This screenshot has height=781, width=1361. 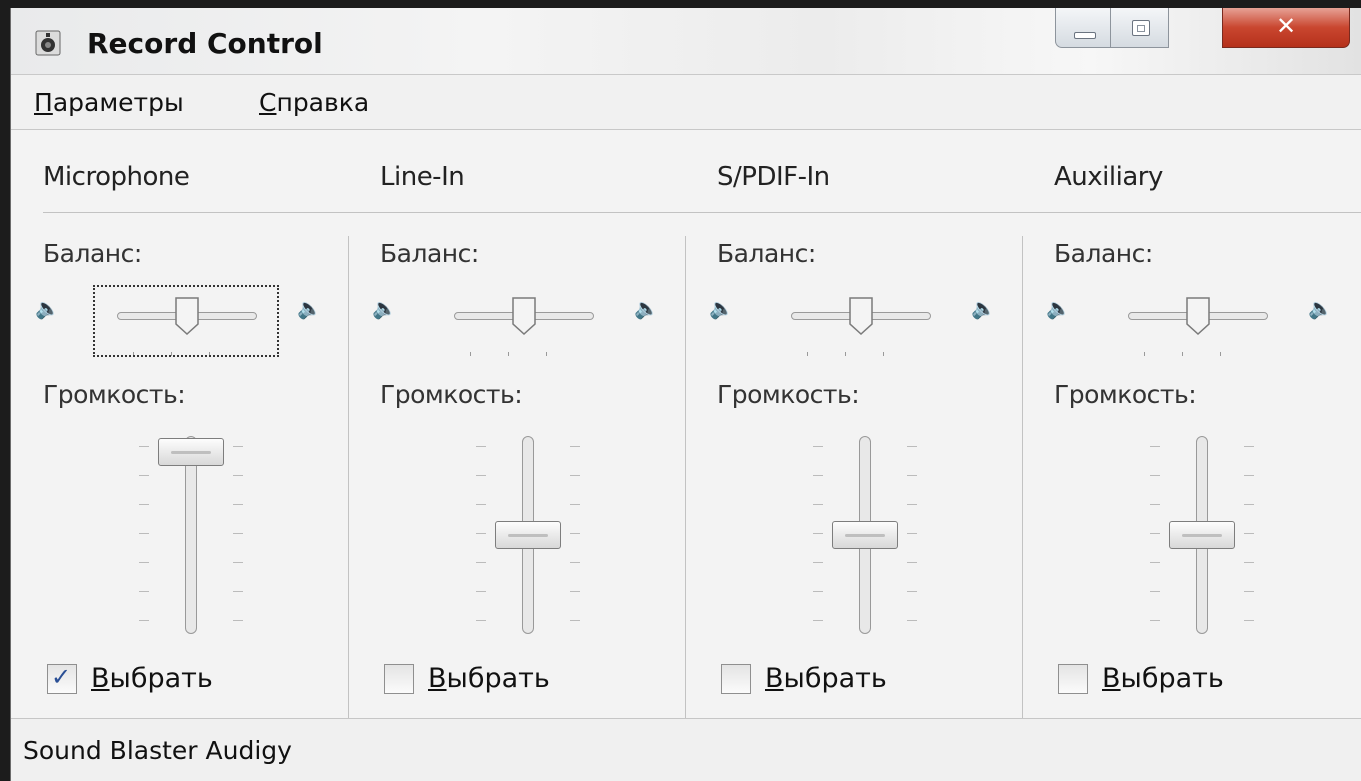 I want to click on focus-indicator, so click(x=186, y=321).